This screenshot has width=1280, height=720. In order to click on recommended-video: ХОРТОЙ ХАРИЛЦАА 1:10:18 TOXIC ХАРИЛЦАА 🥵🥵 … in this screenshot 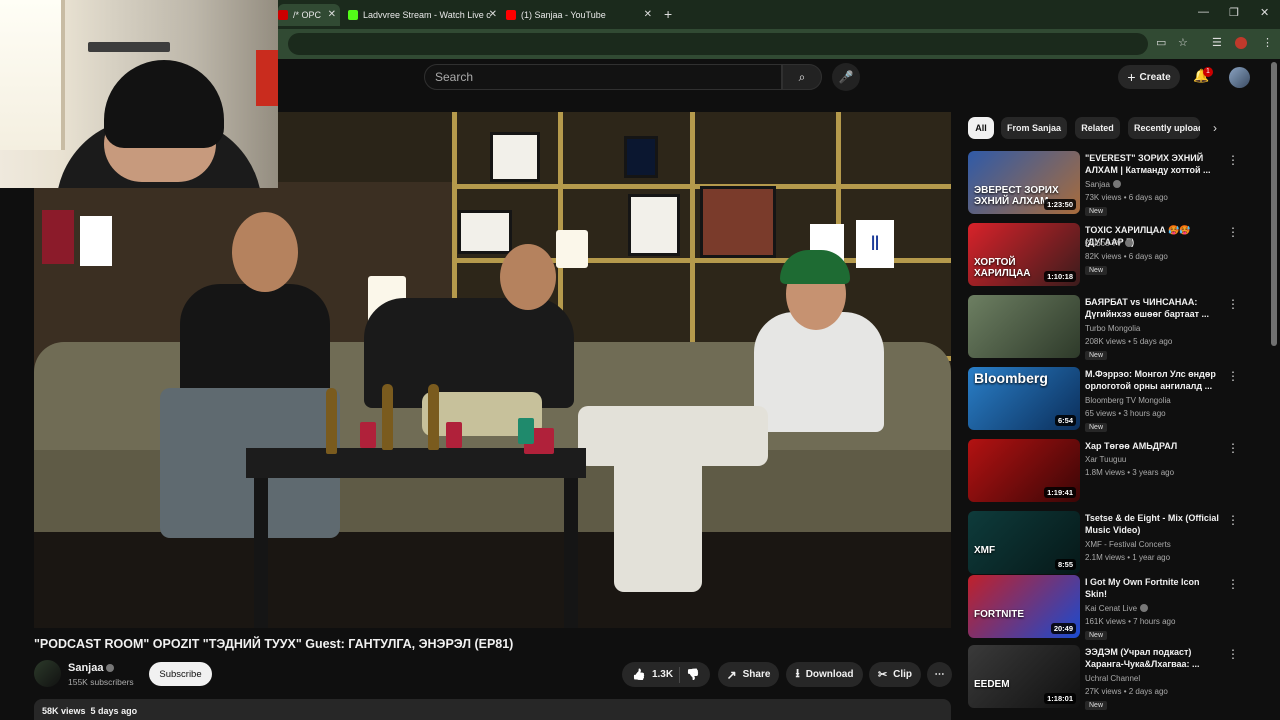, I will do `click(1105, 256)`.